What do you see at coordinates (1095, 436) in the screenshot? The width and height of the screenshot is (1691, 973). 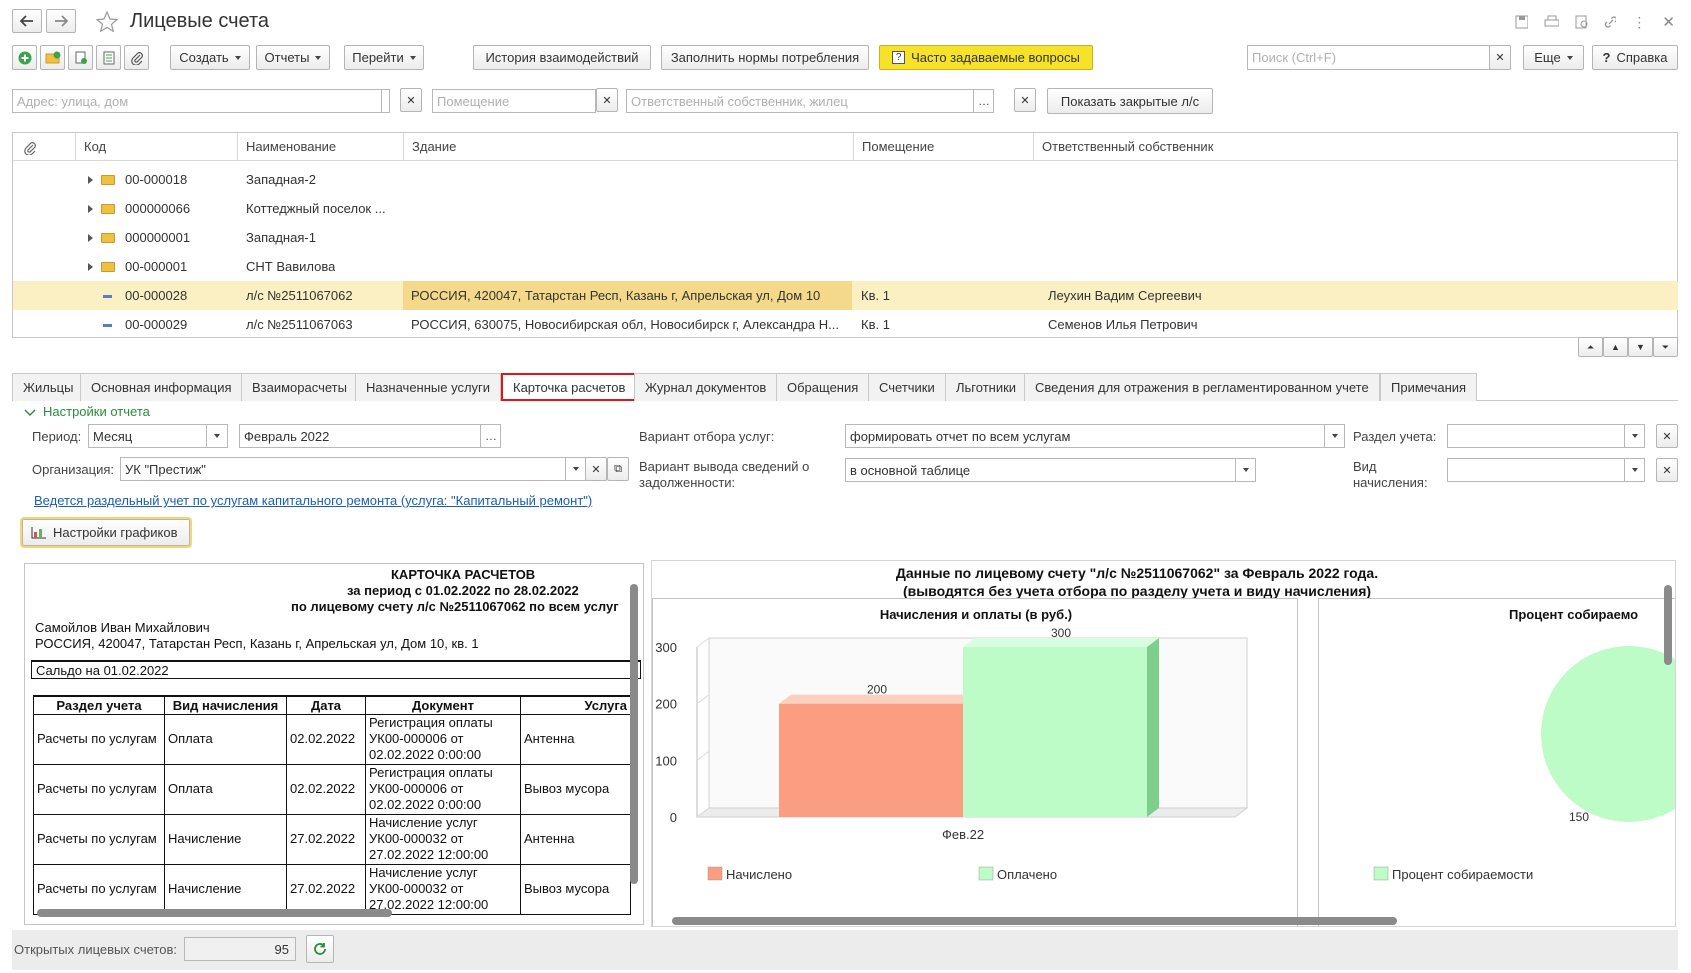 I see `variant-field: формировать отчет по всем услугам` at bounding box center [1095, 436].